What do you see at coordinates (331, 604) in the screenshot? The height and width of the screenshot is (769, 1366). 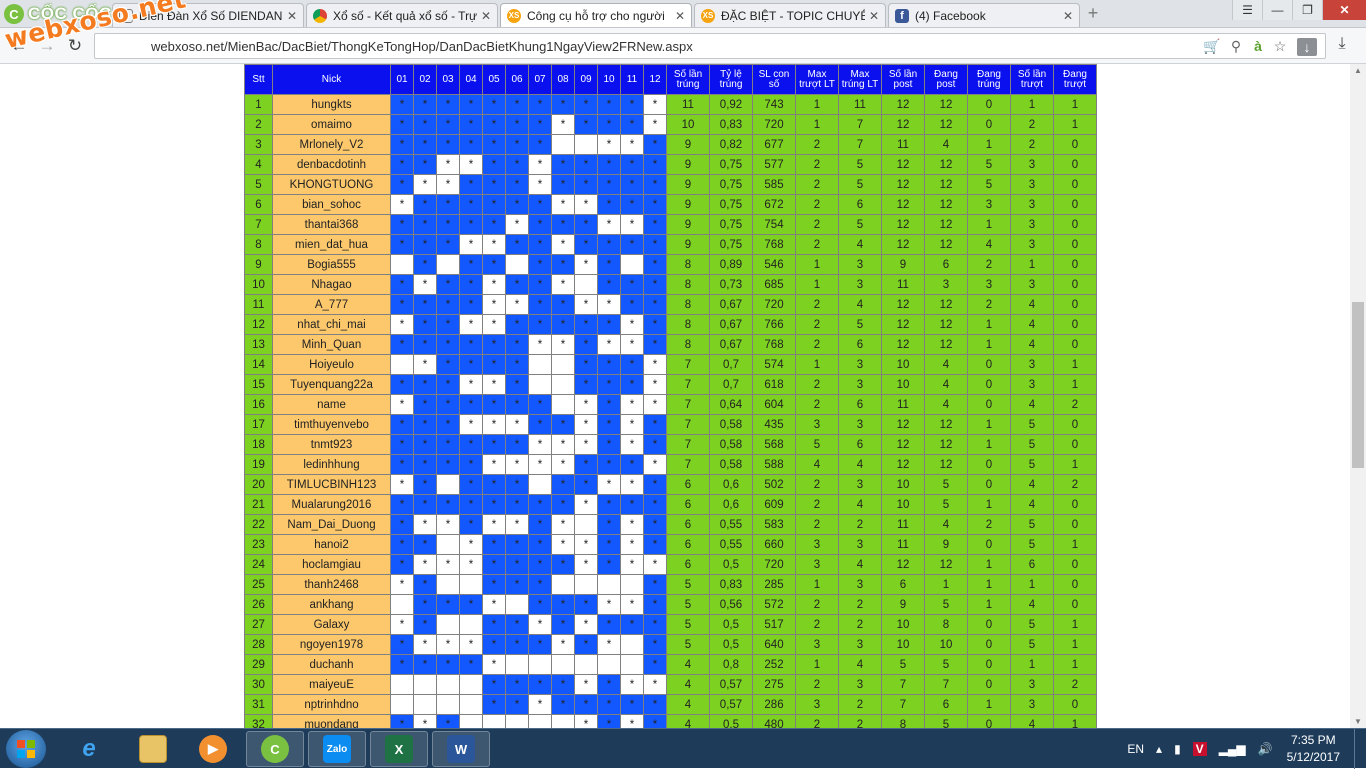 I see `row-nick: ankhang` at bounding box center [331, 604].